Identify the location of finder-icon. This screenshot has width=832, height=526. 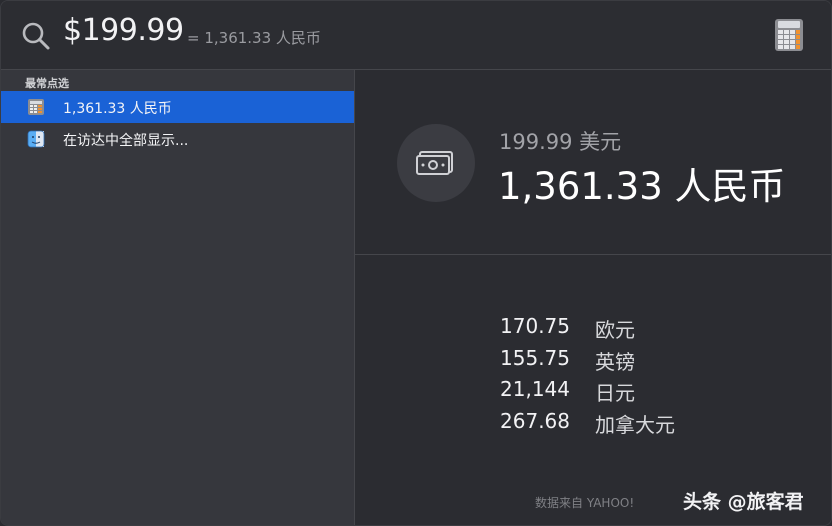
(36, 139).